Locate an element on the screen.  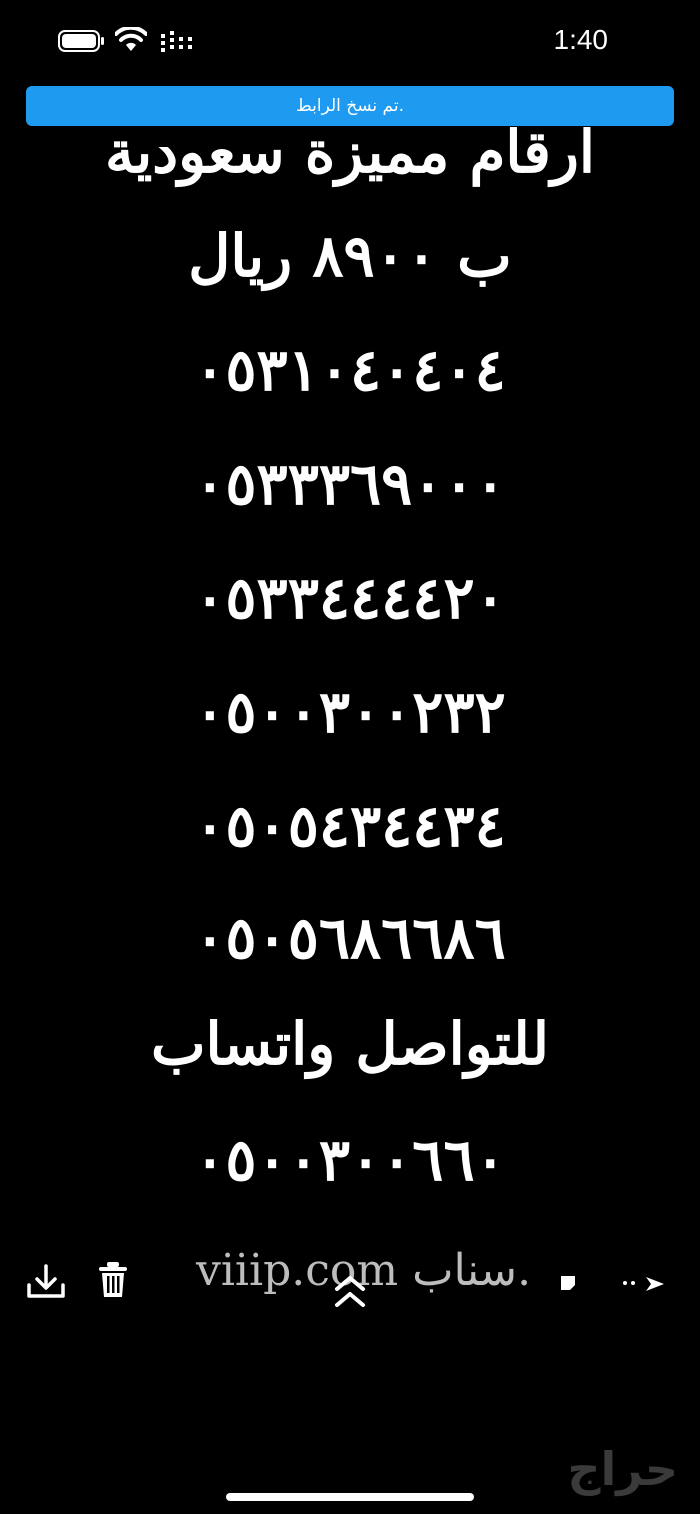
trash-icon is located at coordinates (113, 1280).